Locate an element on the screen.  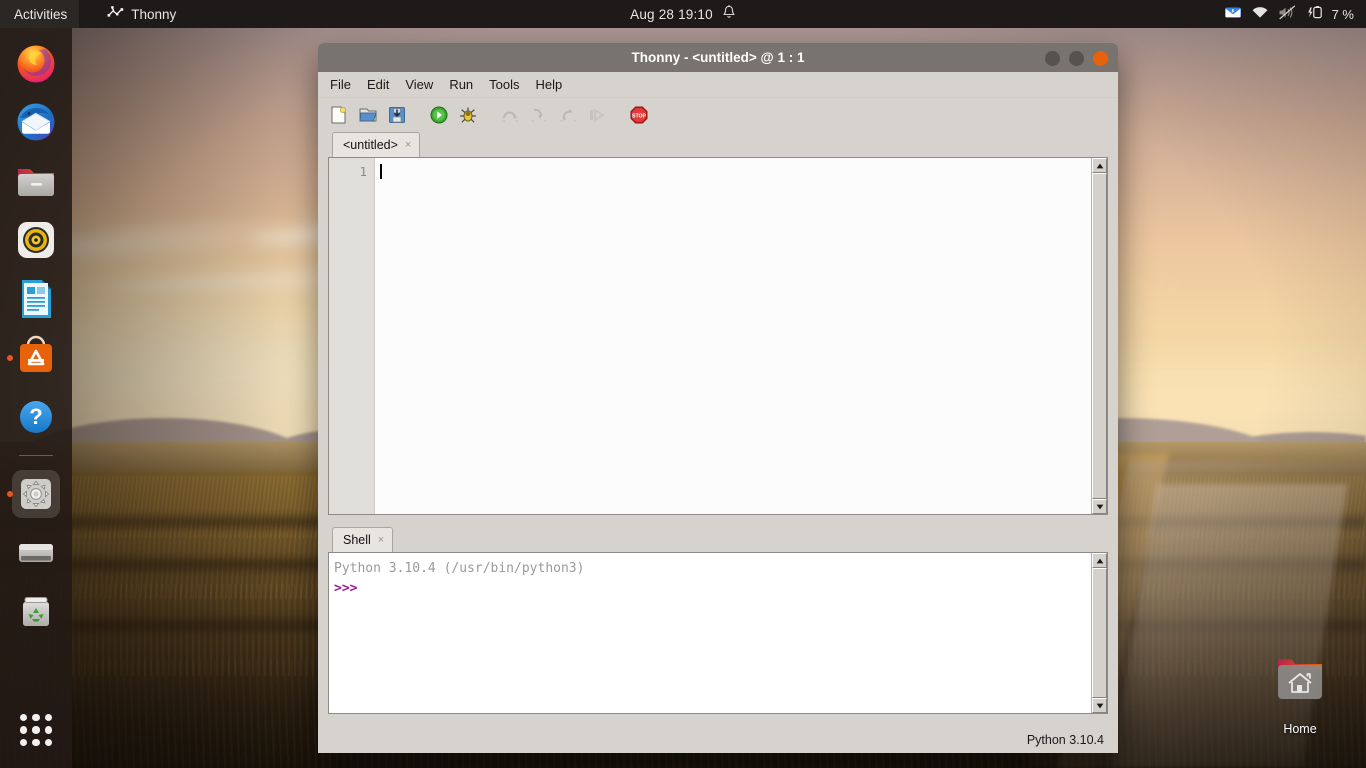
text-cursor is located at coordinates (381, 171).